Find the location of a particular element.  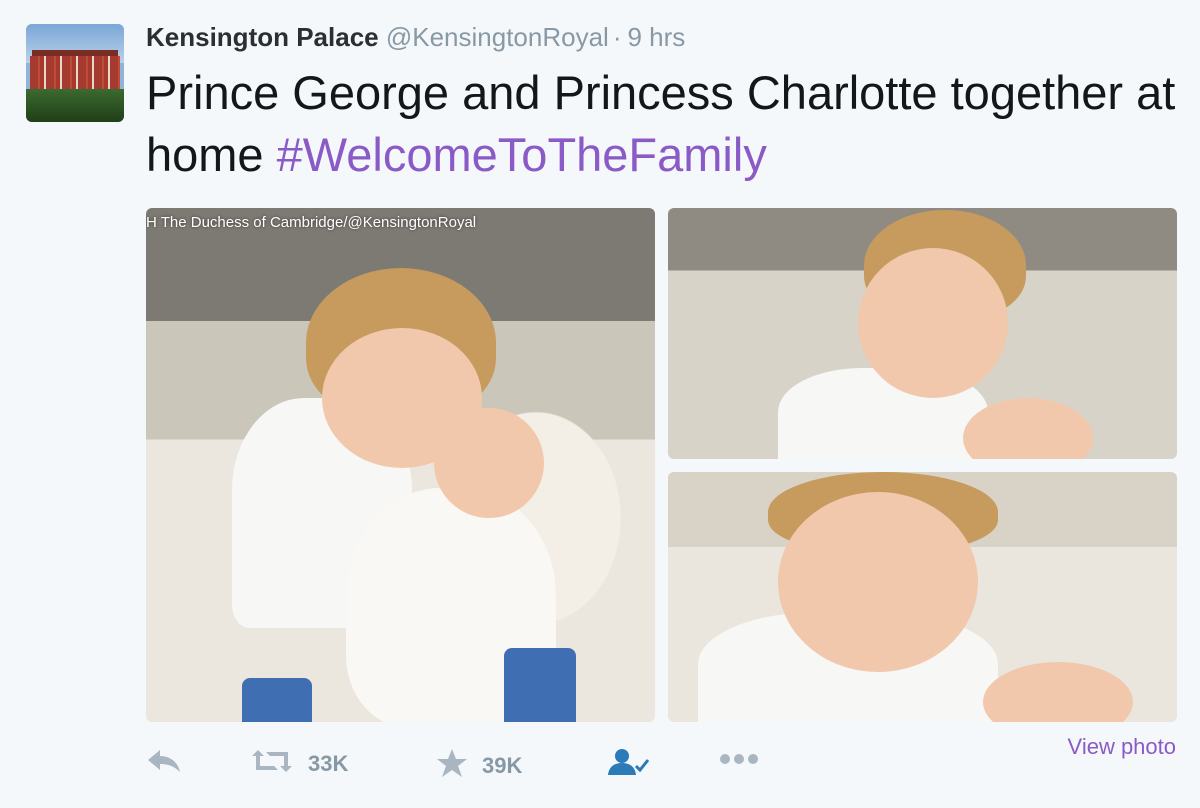

follow-user-icon is located at coordinates (629, 764).